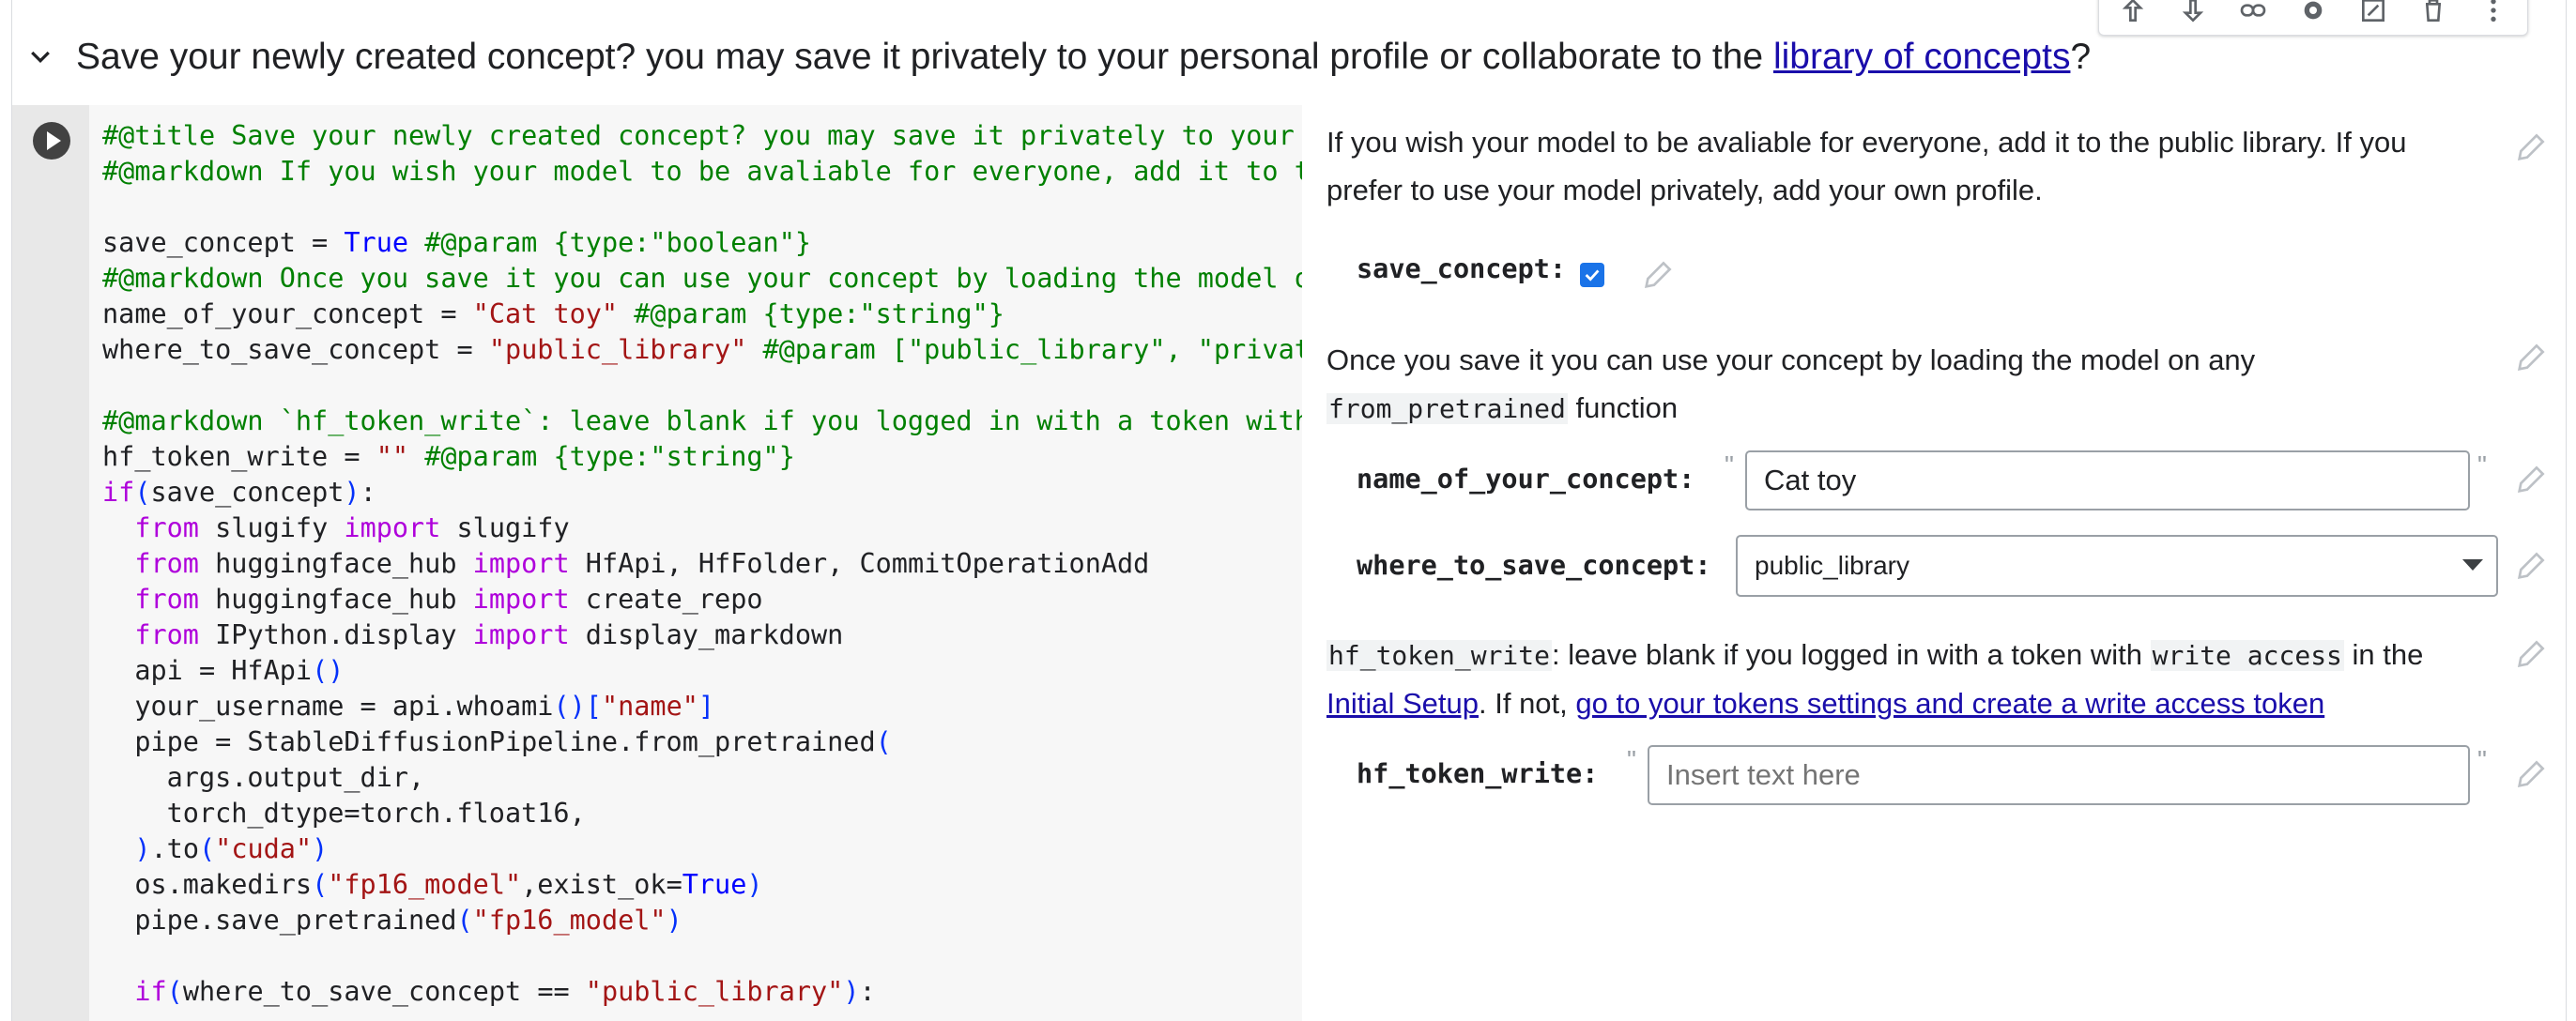 Image resolution: width=2576 pixels, height=1021 pixels. I want to click on code-gutter, so click(51, 563).